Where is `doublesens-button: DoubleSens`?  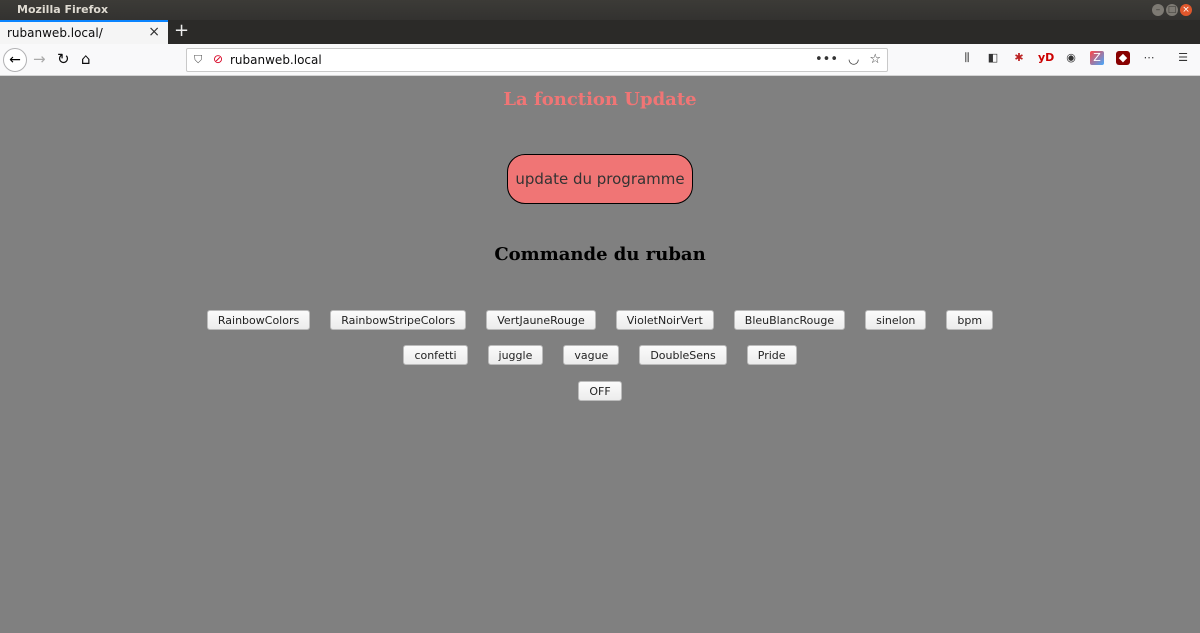 doublesens-button: DoubleSens is located at coordinates (683, 355).